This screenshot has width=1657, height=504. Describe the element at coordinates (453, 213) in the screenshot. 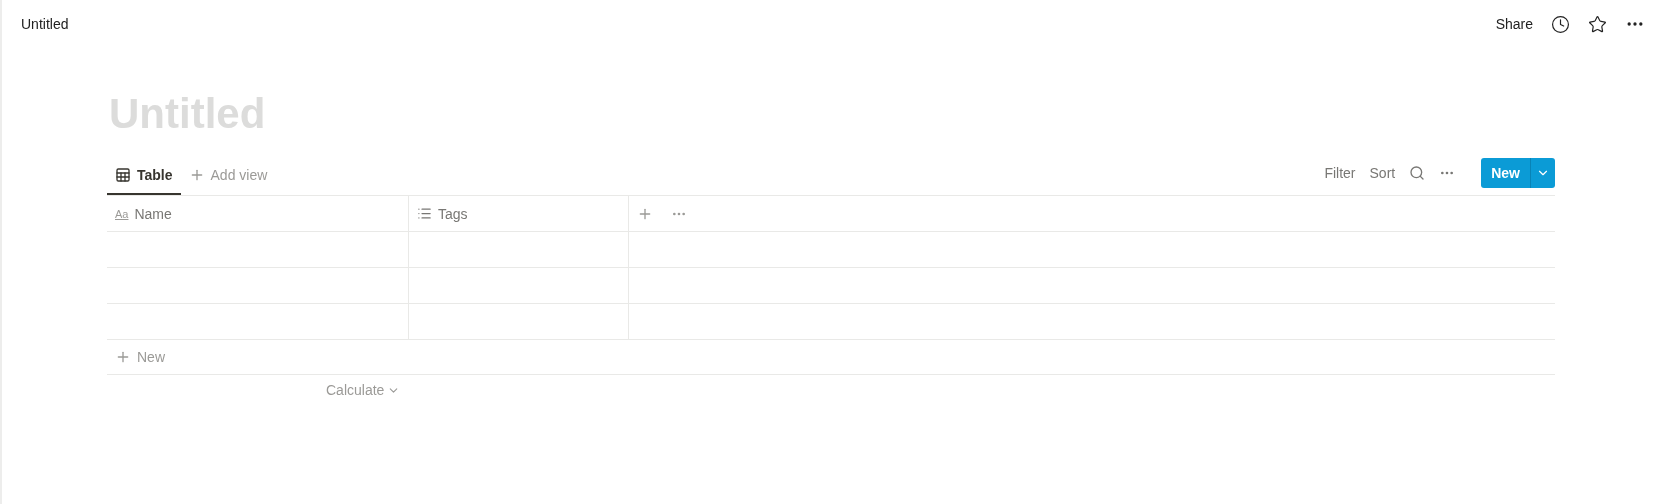

I see `column-label: Tags` at that location.